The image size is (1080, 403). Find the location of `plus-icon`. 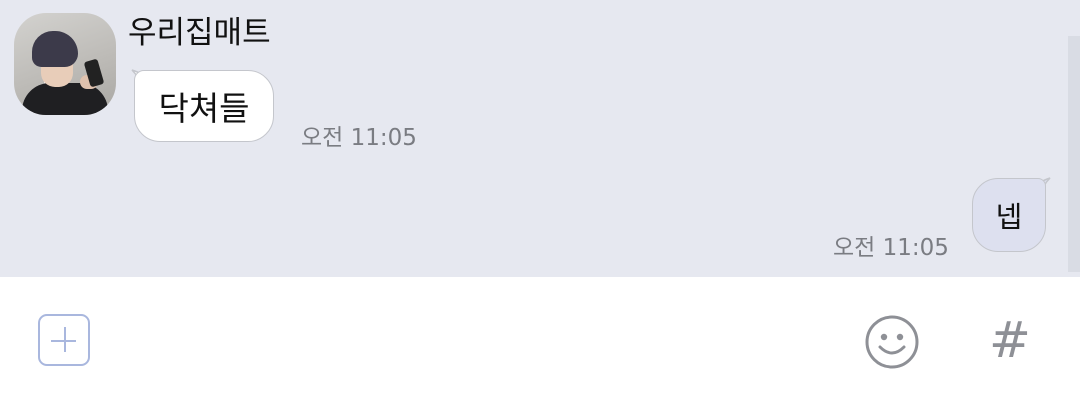

plus-icon is located at coordinates (64, 340).